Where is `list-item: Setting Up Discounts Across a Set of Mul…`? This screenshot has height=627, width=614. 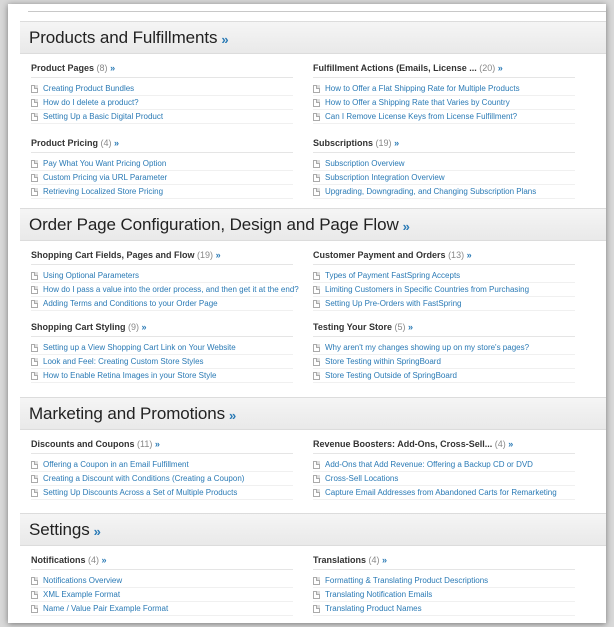
list-item: Setting Up Discounts Across a Set of Mul… is located at coordinates (162, 493).